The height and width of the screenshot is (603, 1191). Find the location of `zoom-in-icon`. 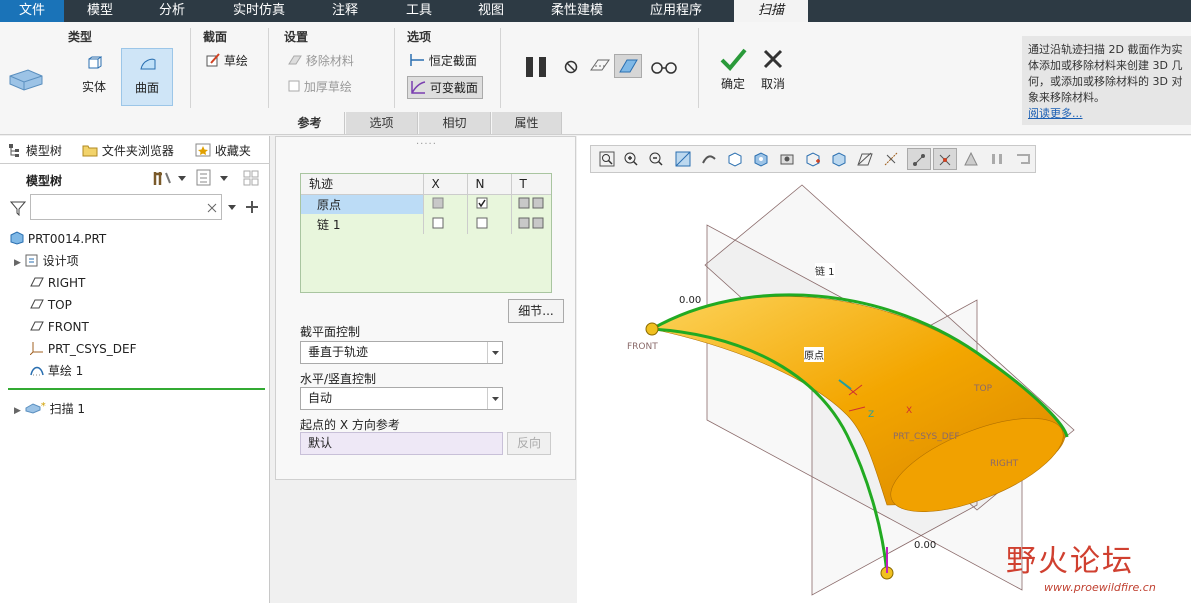

zoom-in-icon is located at coordinates (631, 159).